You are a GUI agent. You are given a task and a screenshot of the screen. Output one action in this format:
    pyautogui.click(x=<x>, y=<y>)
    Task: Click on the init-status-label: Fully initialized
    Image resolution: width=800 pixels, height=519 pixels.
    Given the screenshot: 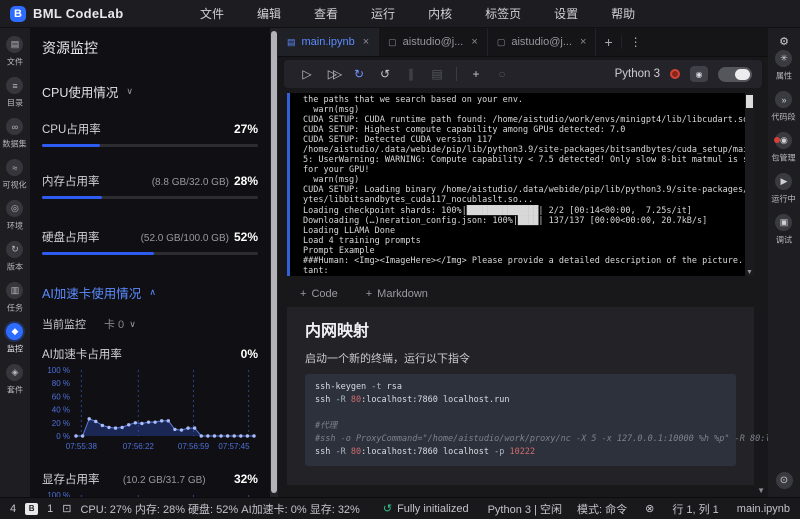 What is the action you would take?
    pyautogui.click(x=433, y=508)
    